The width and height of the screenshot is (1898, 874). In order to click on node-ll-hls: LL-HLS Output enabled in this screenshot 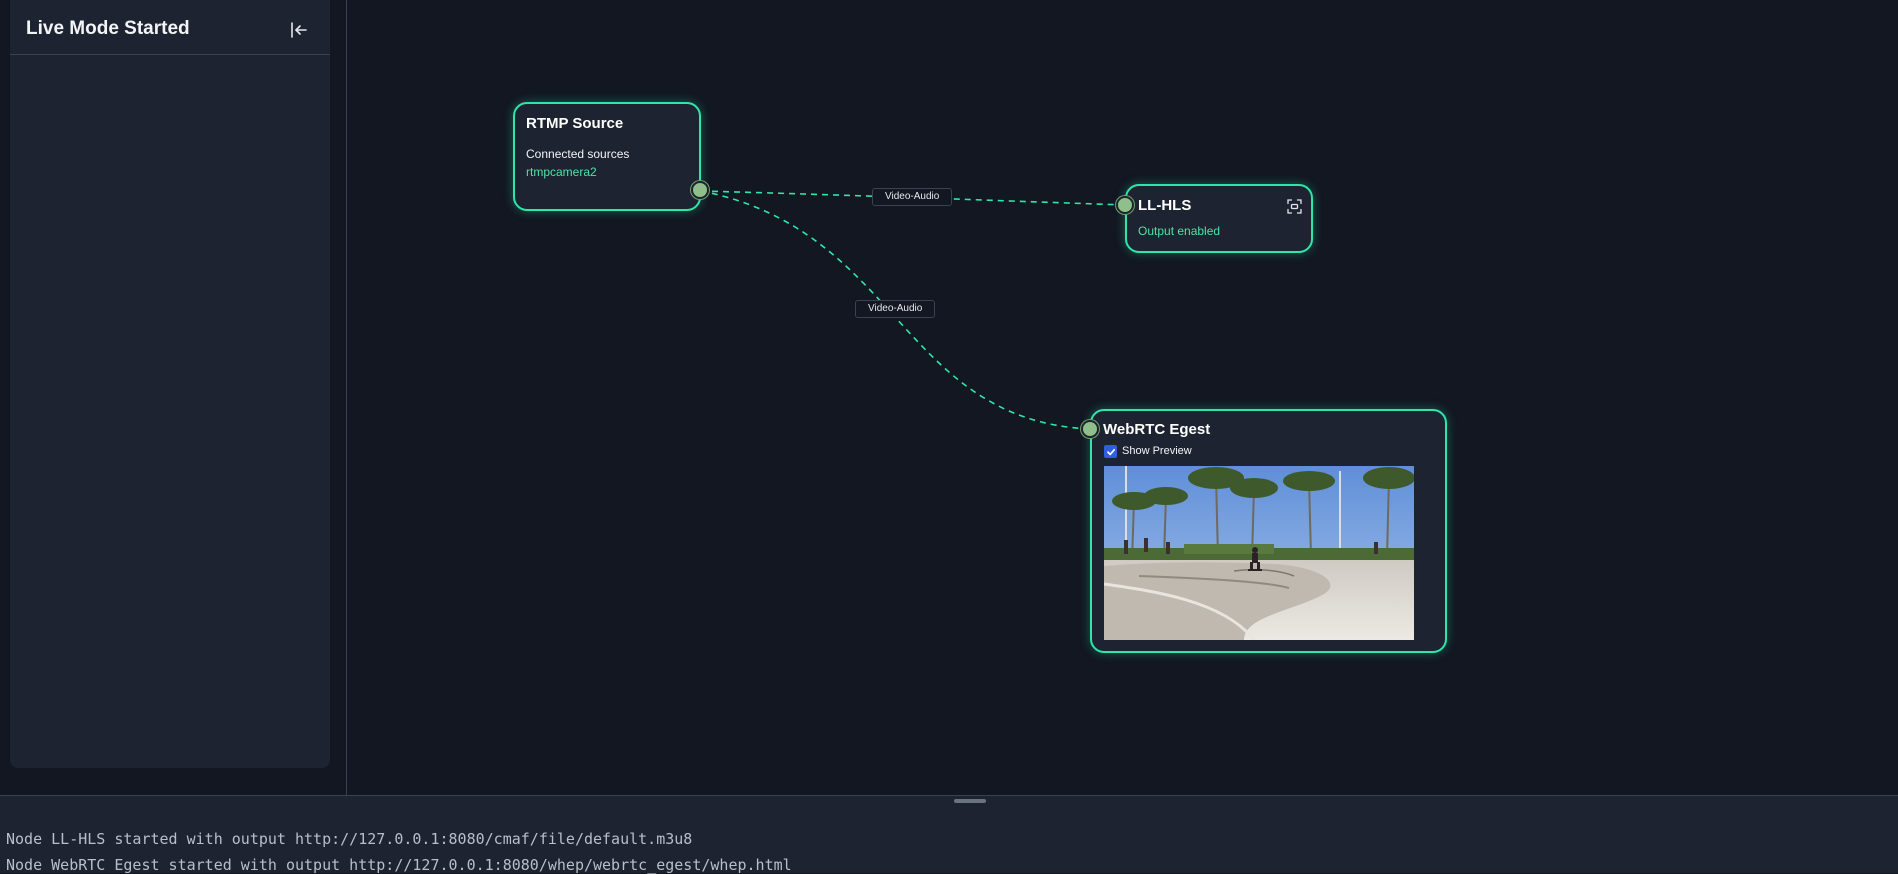, I will do `click(1219, 218)`.